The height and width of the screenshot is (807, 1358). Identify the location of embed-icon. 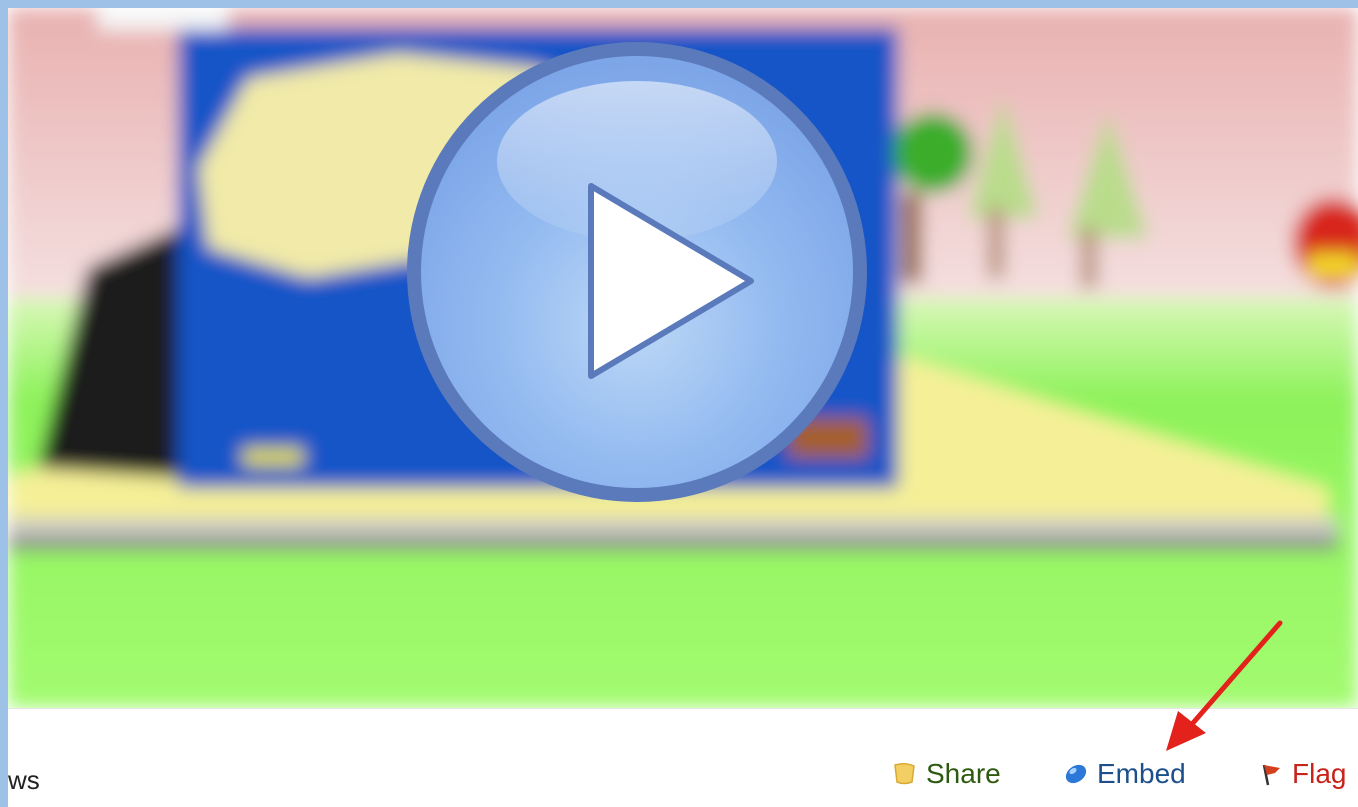
(1076, 774).